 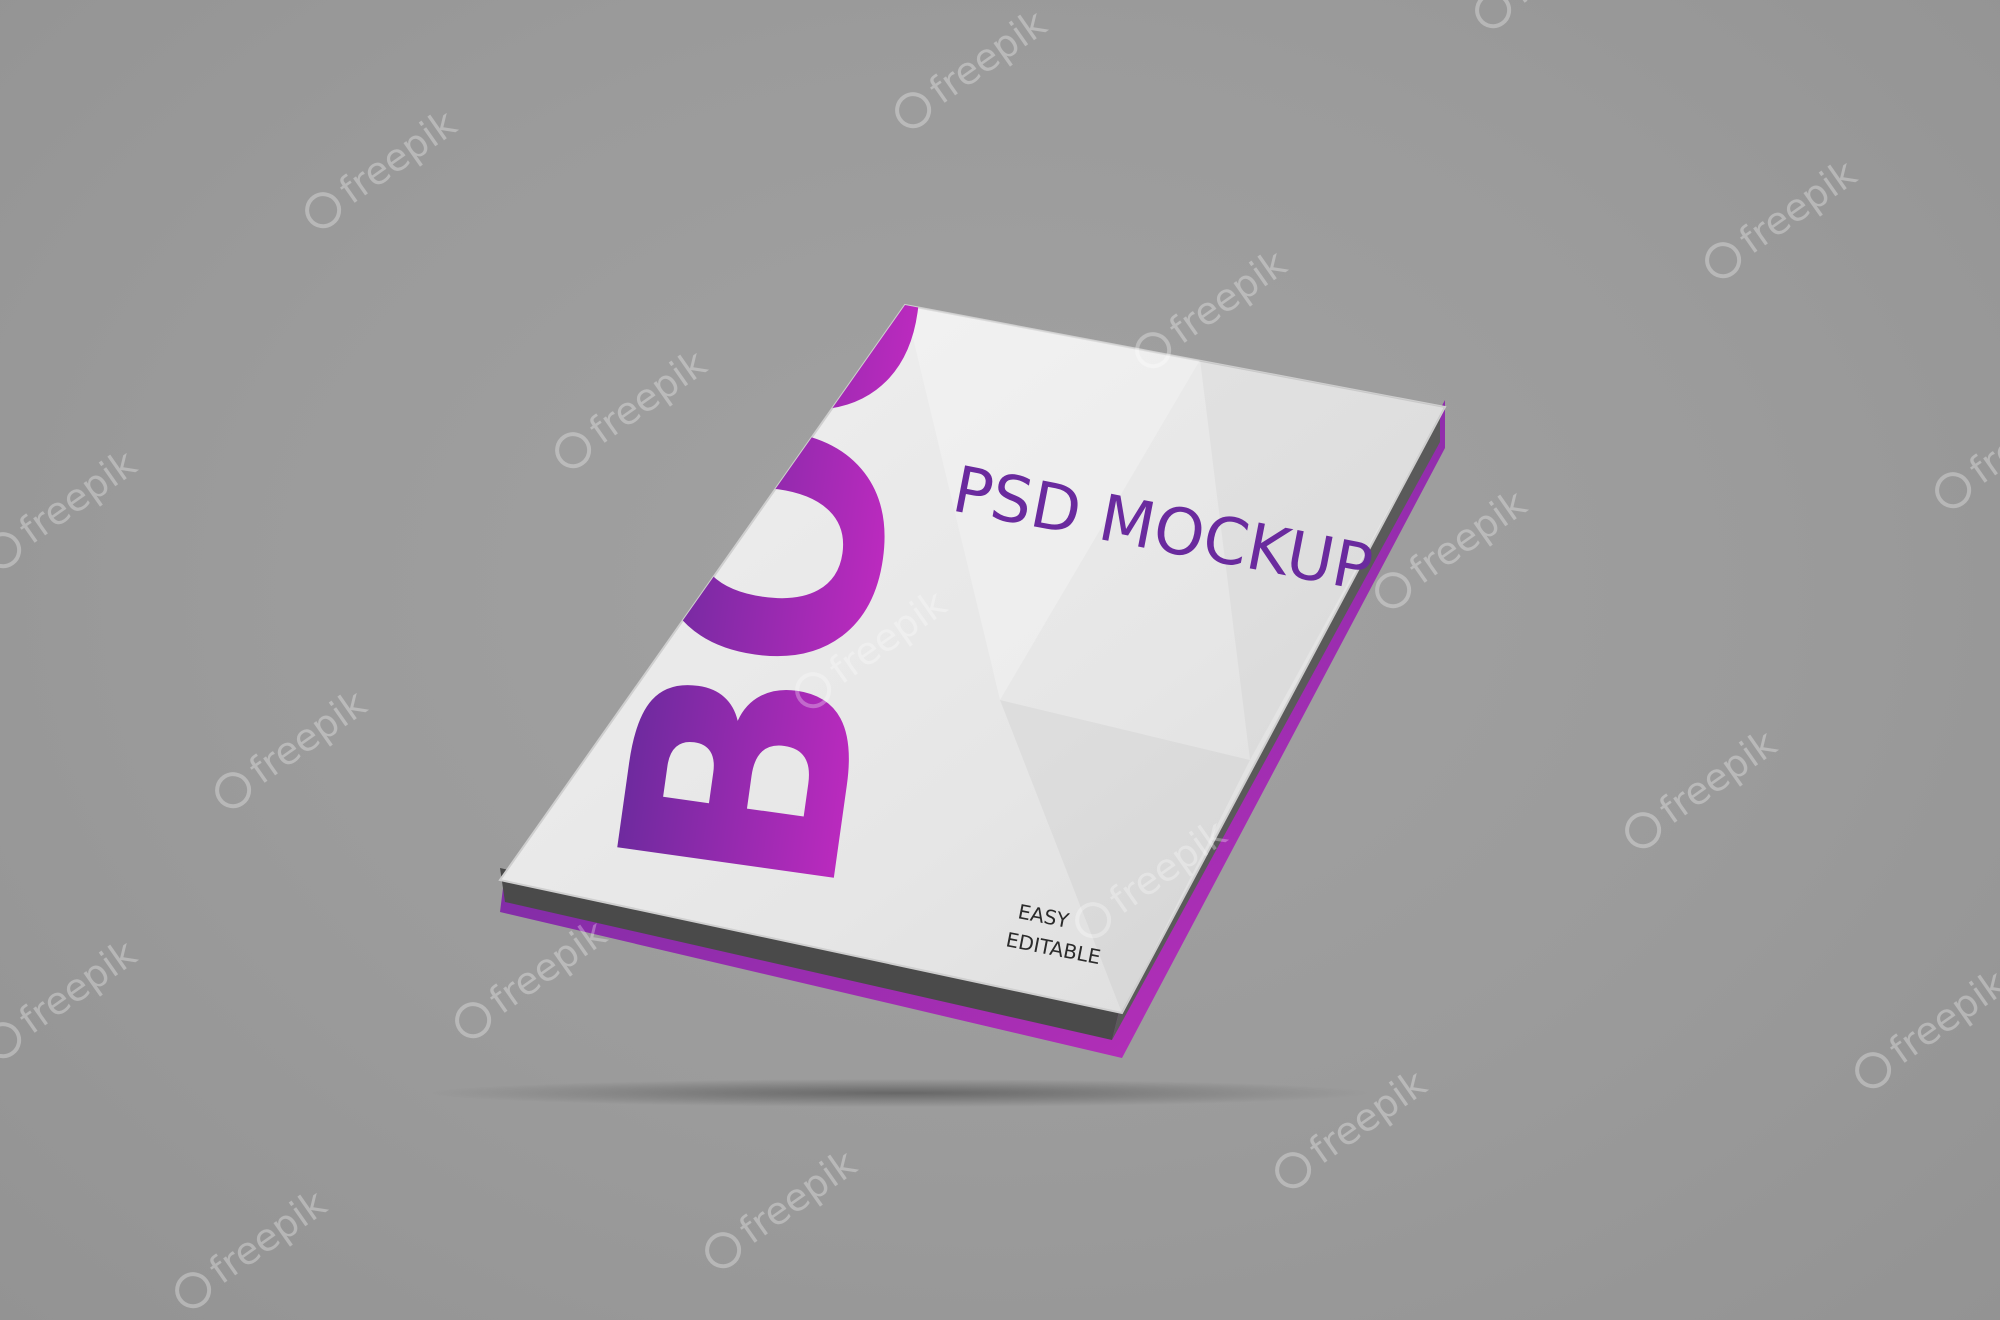 What do you see at coordinates (900, 1093) in the screenshot?
I see `floor-shadow` at bounding box center [900, 1093].